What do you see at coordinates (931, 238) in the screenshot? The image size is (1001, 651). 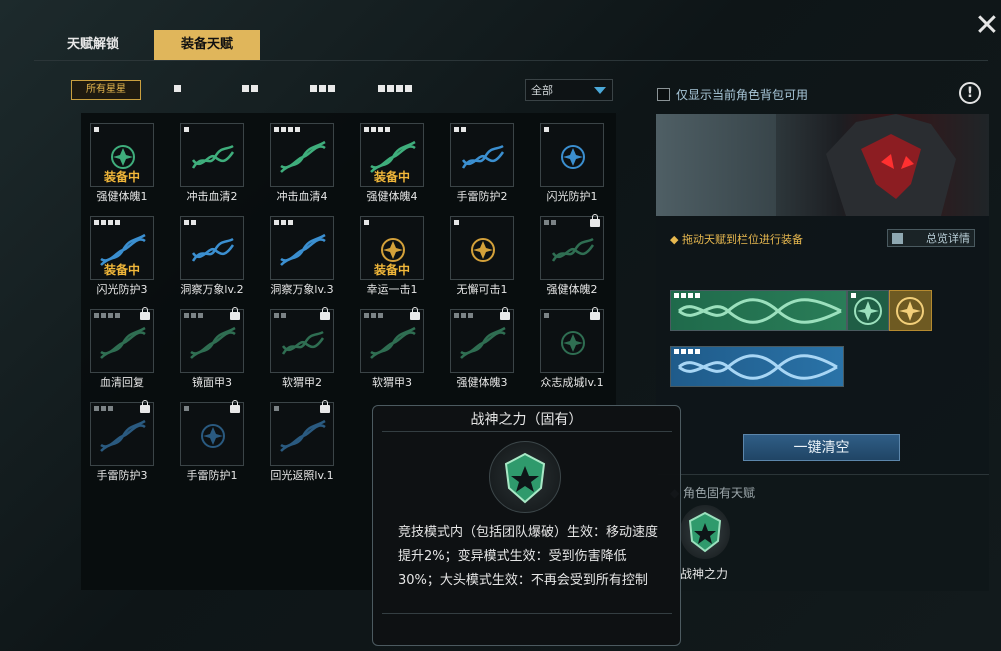 I see `overview-detail-button: 总览详情` at bounding box center [931, 238].